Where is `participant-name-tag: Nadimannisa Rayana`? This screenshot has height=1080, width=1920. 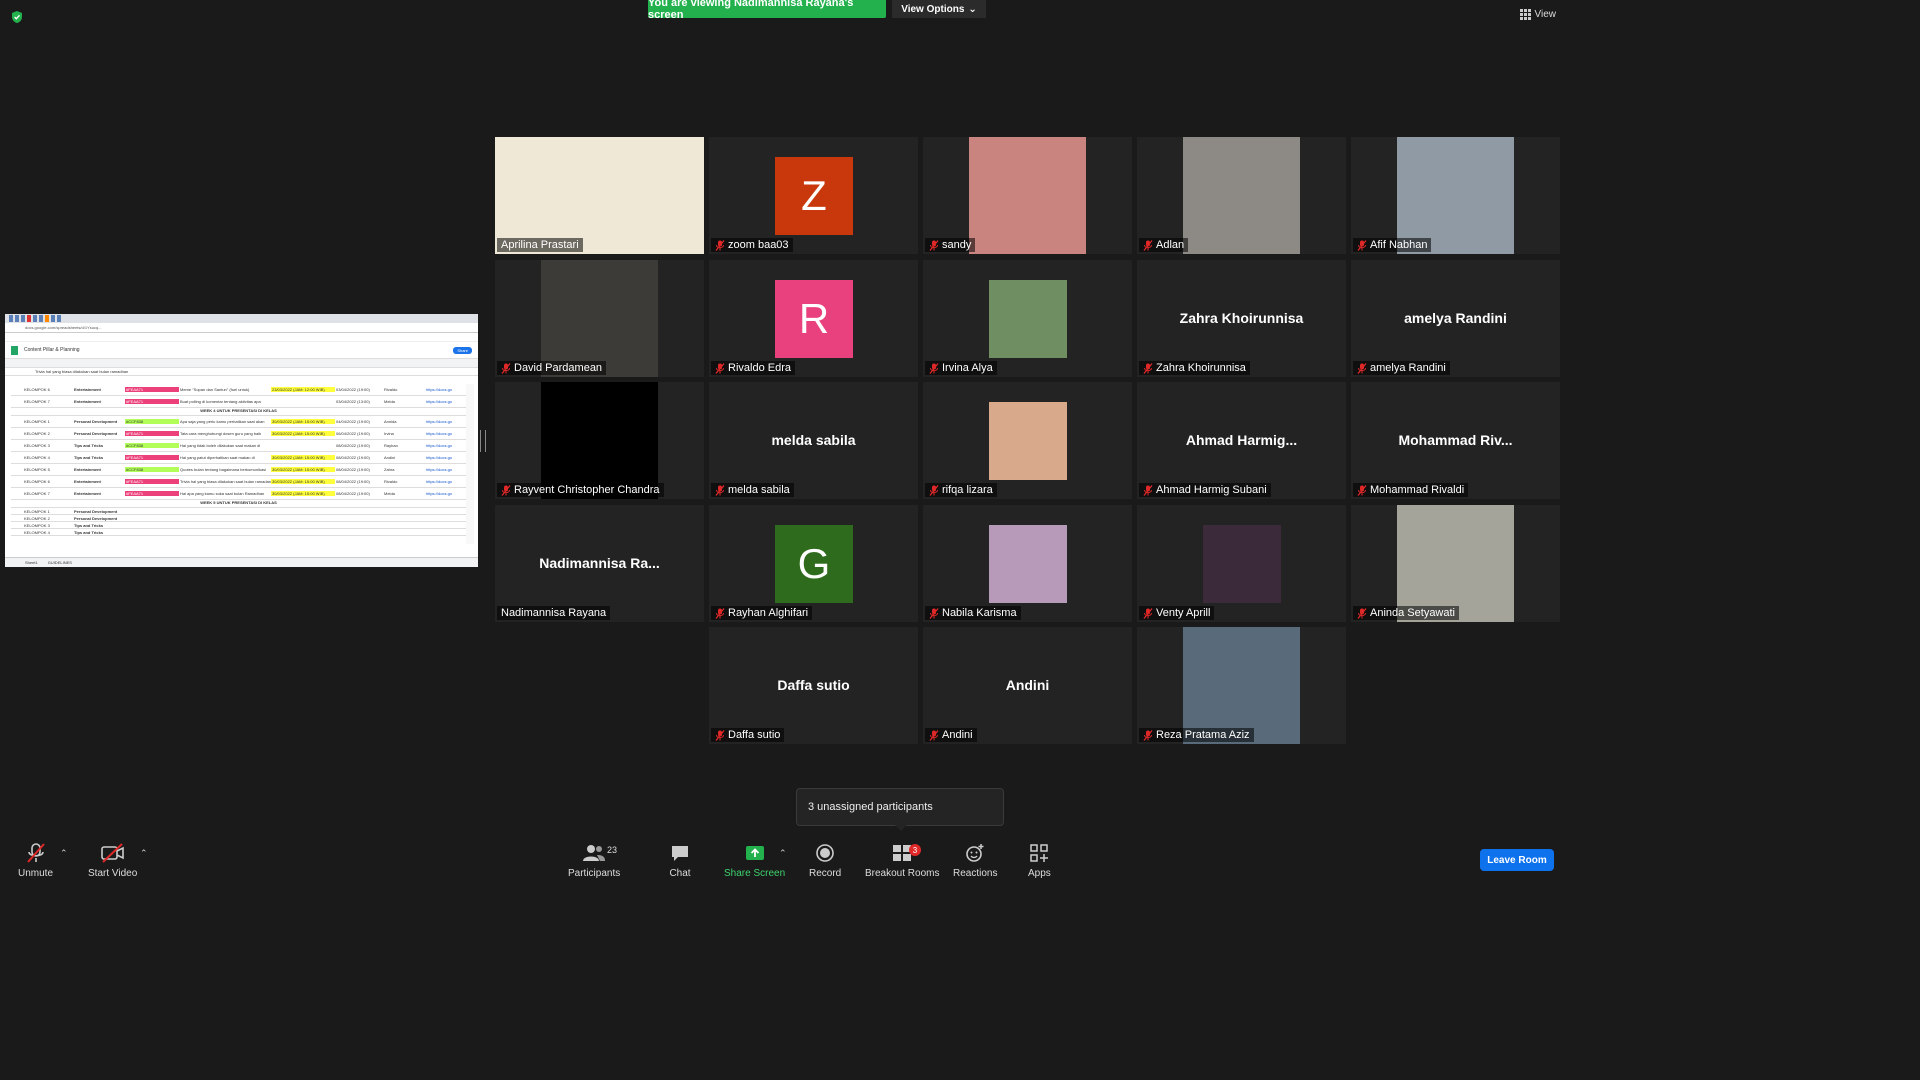 participant-name-tag: Nadimannisa Rayana is located at coordinates (554, 613).